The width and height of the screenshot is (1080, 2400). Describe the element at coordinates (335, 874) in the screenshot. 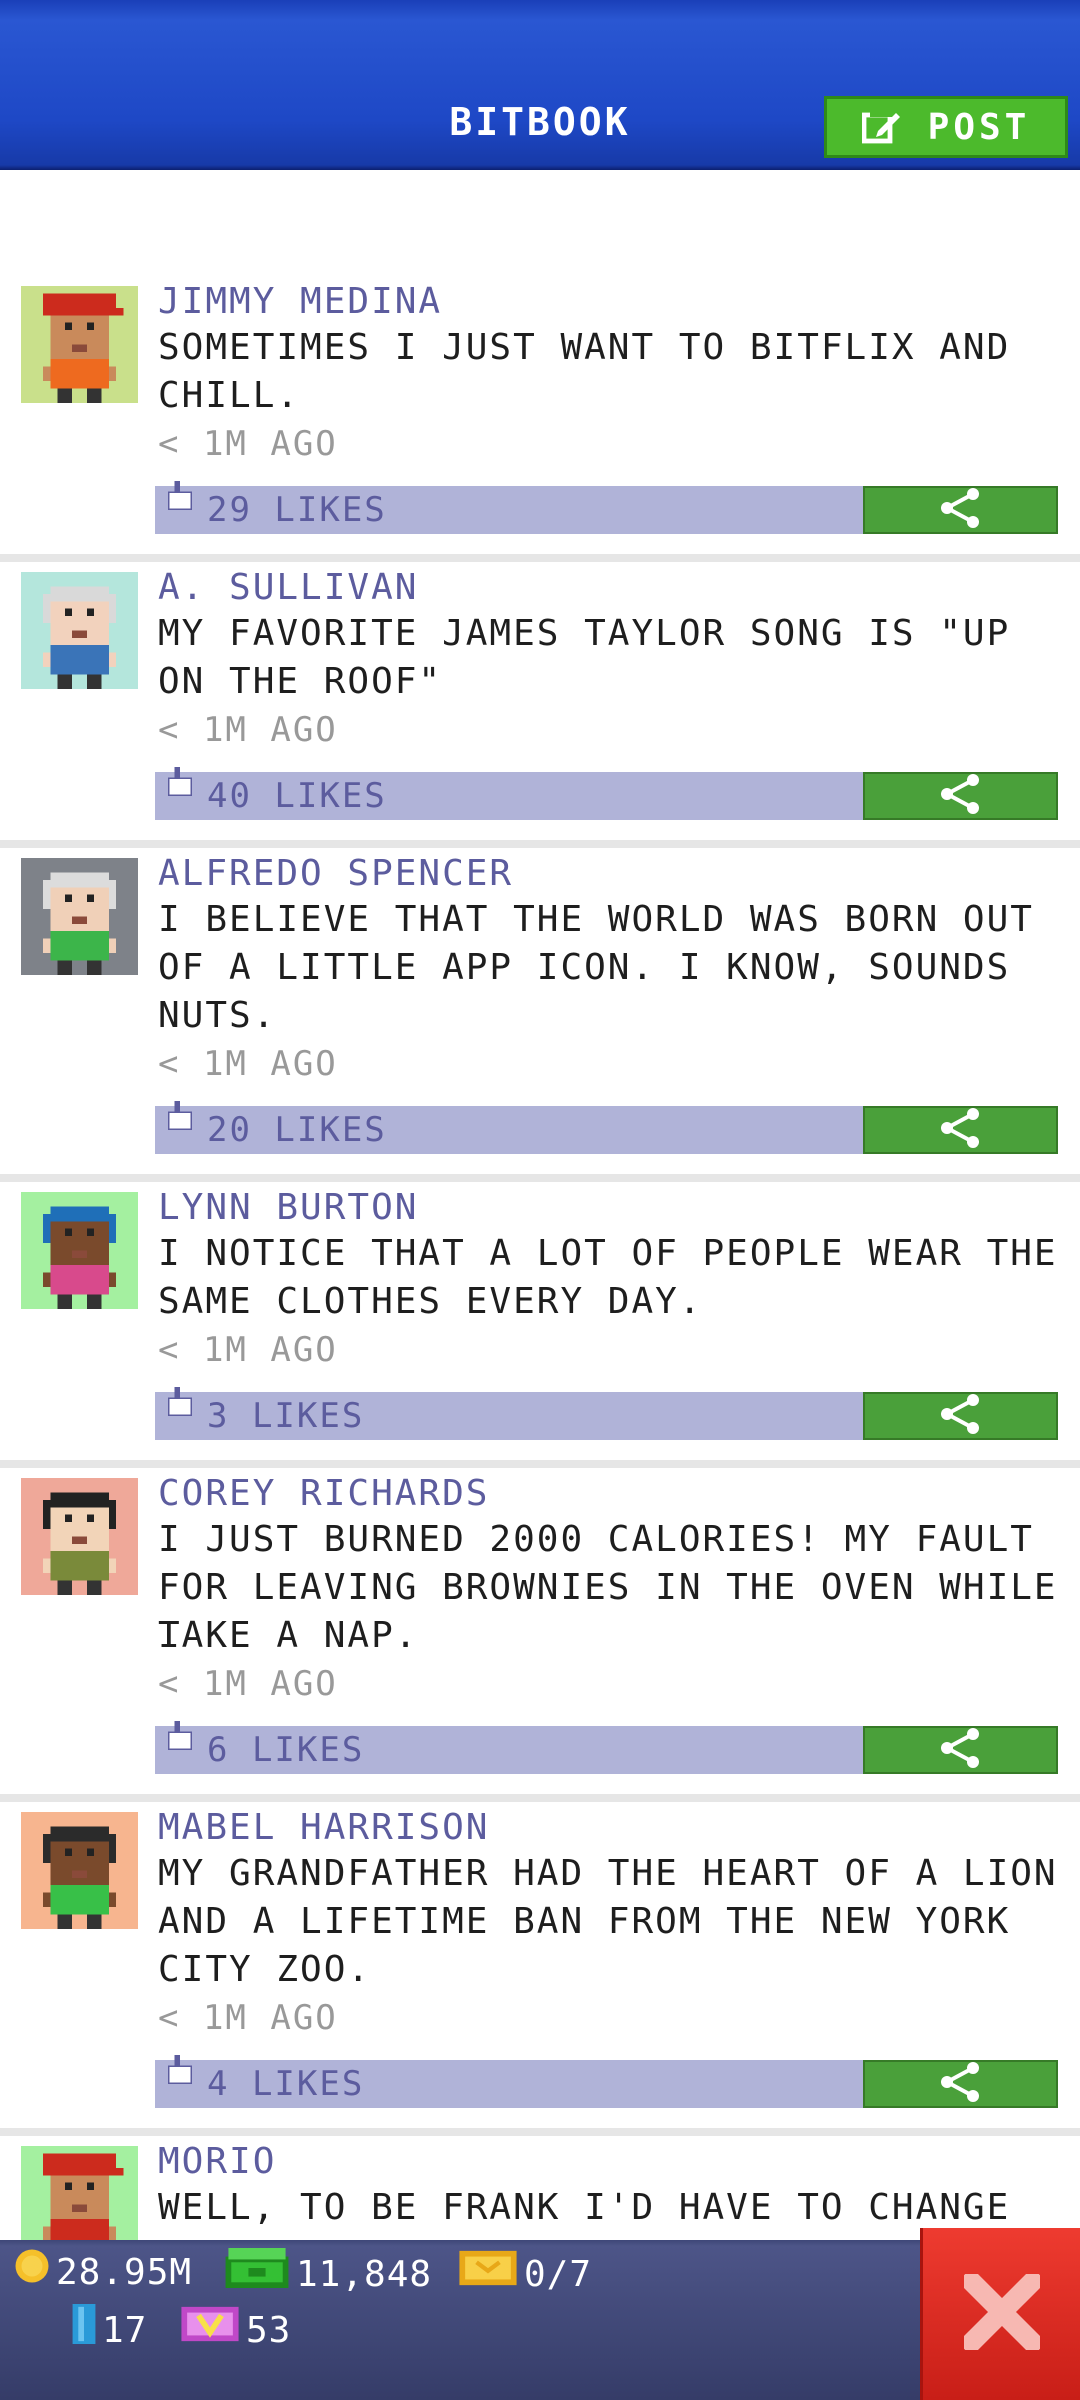

I see `post-author: ALFREDO SPENCER` at that location.